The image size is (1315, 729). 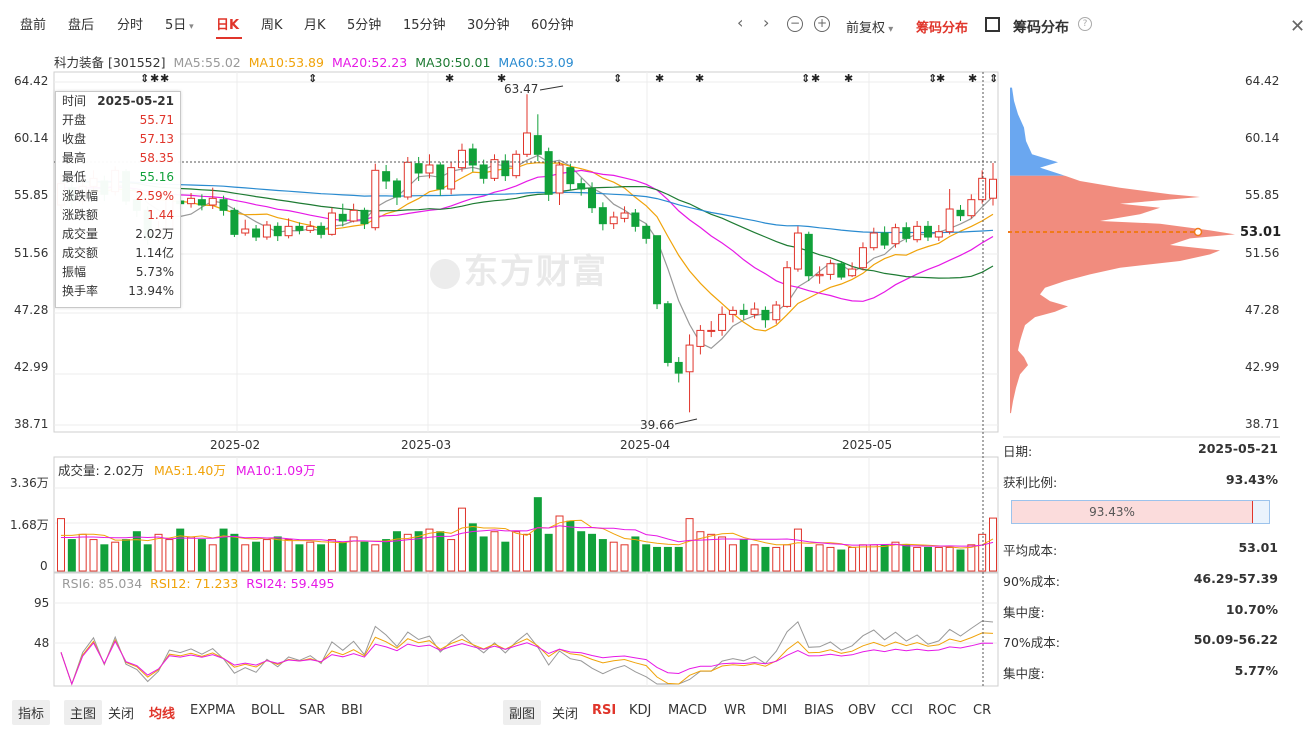 I want to click on chip-axis-label: 38.71, so click(x=1262, y=424).